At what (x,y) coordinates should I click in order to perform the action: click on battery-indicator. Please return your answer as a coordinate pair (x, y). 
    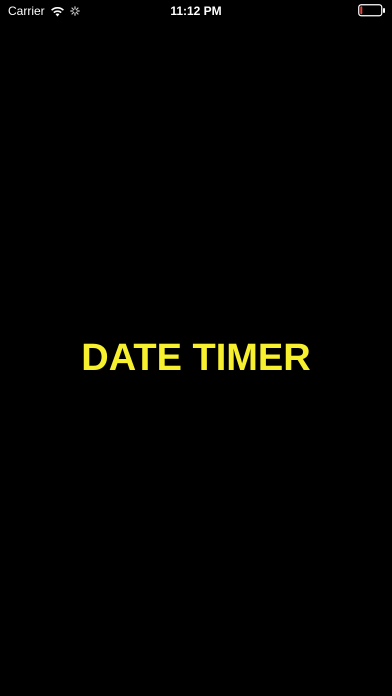
    Looking at the image, I should click on (372, 12).